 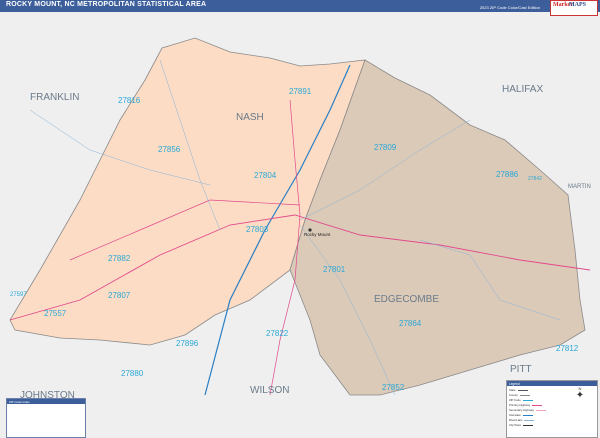 What do you see at coordinates (132, 373) in the screenshot?
I see `zip-label-27880: 27880` at bounding box center [132, 373].